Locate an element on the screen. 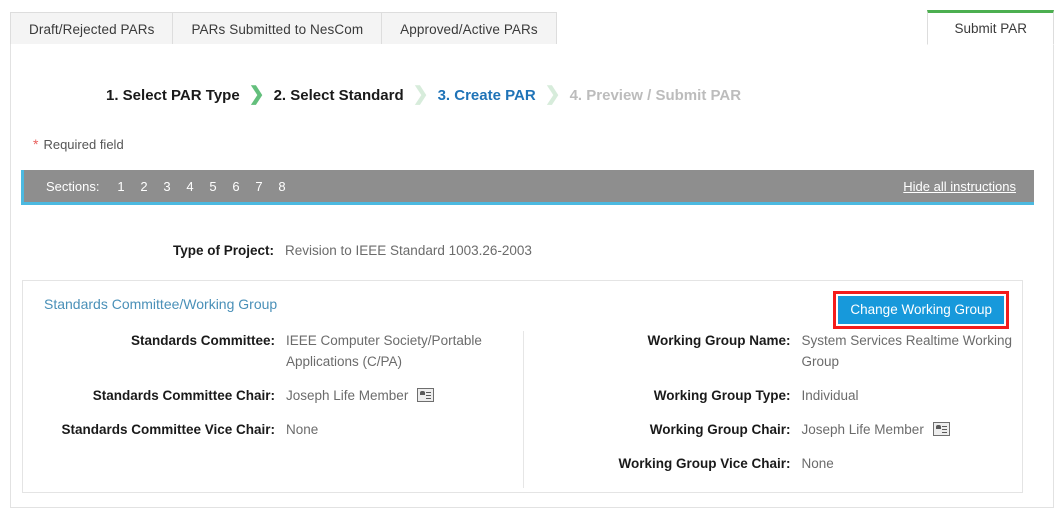  wizard-step-select-standard: 2. Select Standard is located at coordinates (339, 95).